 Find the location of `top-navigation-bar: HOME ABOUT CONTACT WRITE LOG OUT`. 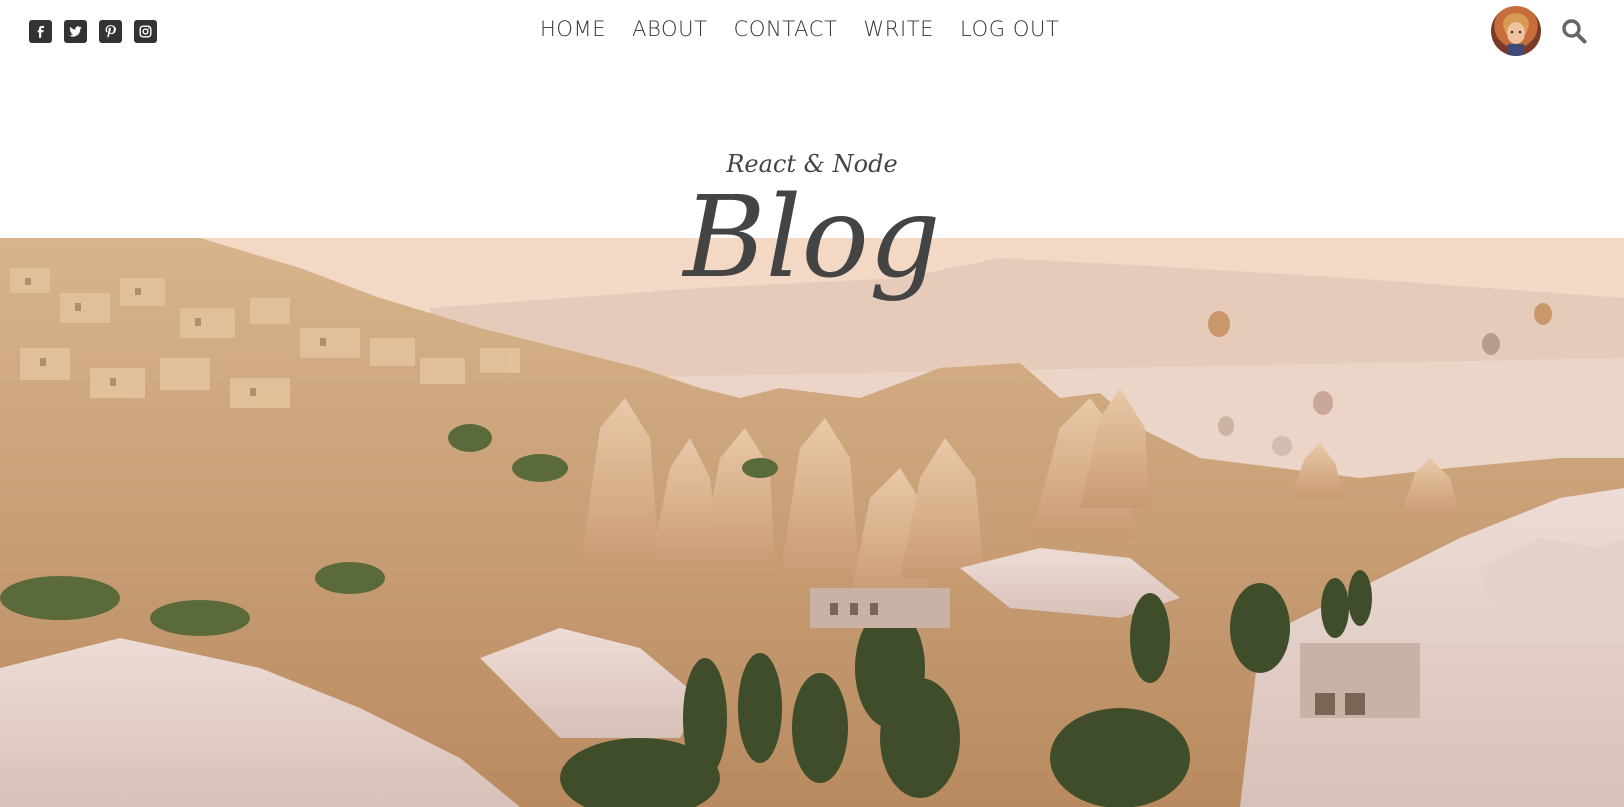

top-navigation-bar: HOME ABOUT CONTACT WRITE LOG OUT is located at coordinates (812, 31).